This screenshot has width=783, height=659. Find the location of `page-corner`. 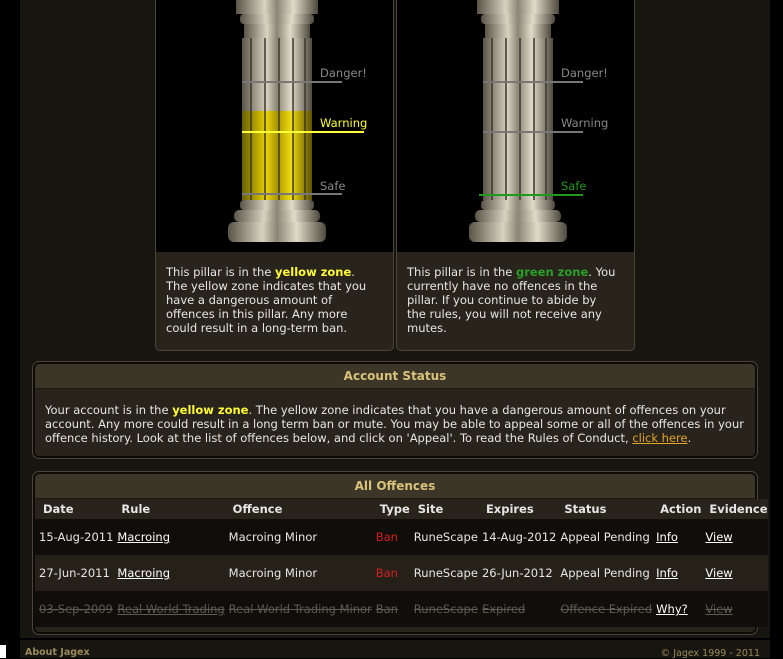

page-corner is located at coordinates (3, 651).